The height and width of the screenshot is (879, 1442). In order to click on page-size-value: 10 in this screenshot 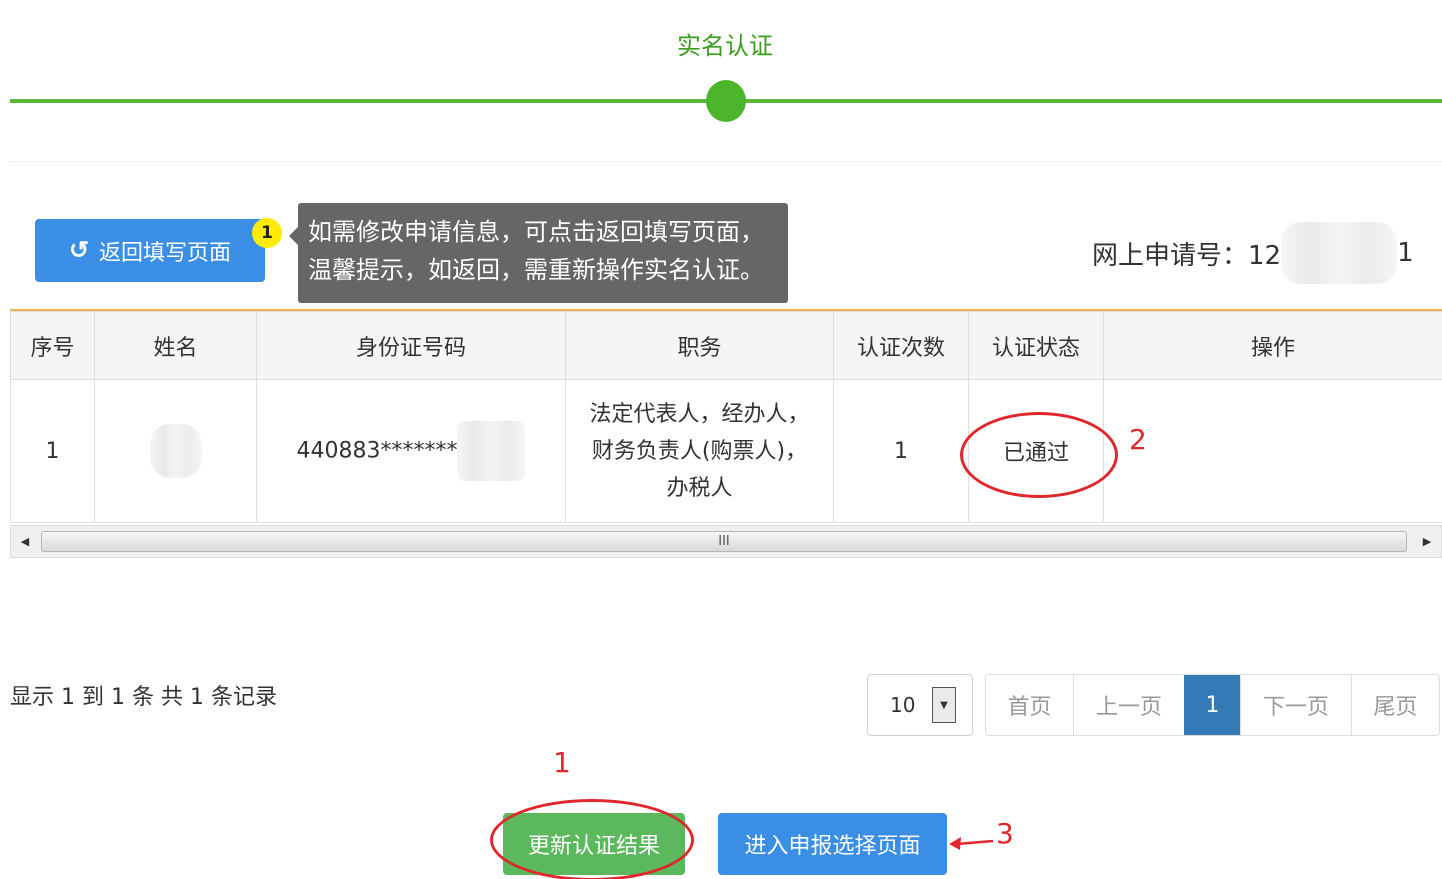, I will do `click(903, 705)`.